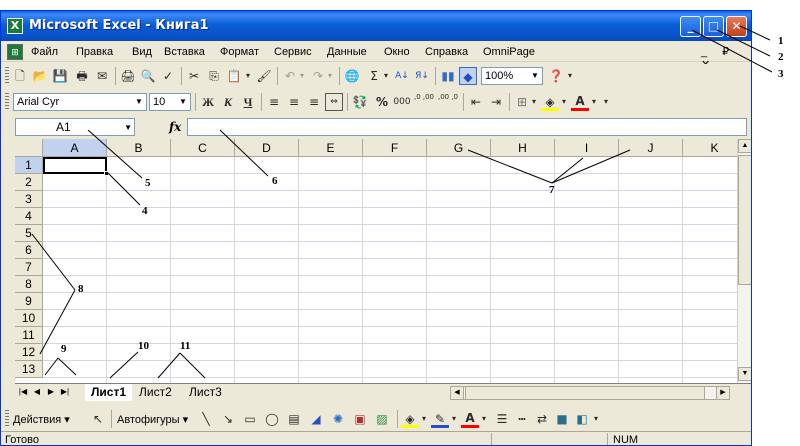 This screenshot has width=800, height=446. I want to click on row-header: 3, so click(29, 199).